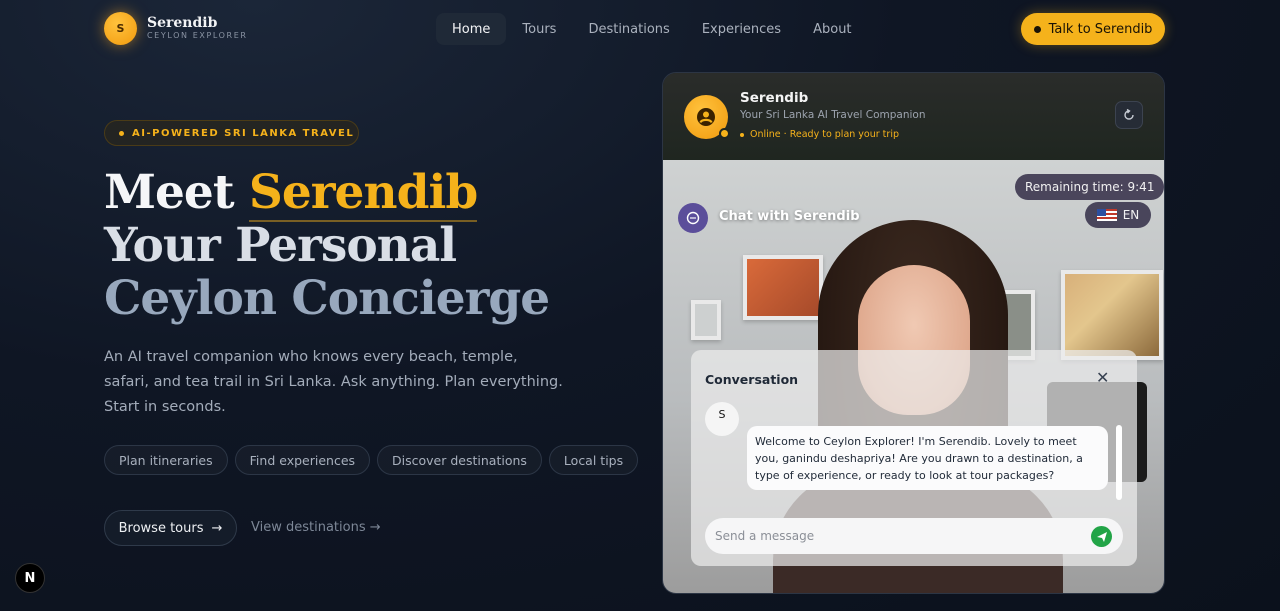 This screenshot has width=1280, height=611. I want to click on remaining-time-badge: Remaining time: 9:41, so click(1089, 187).